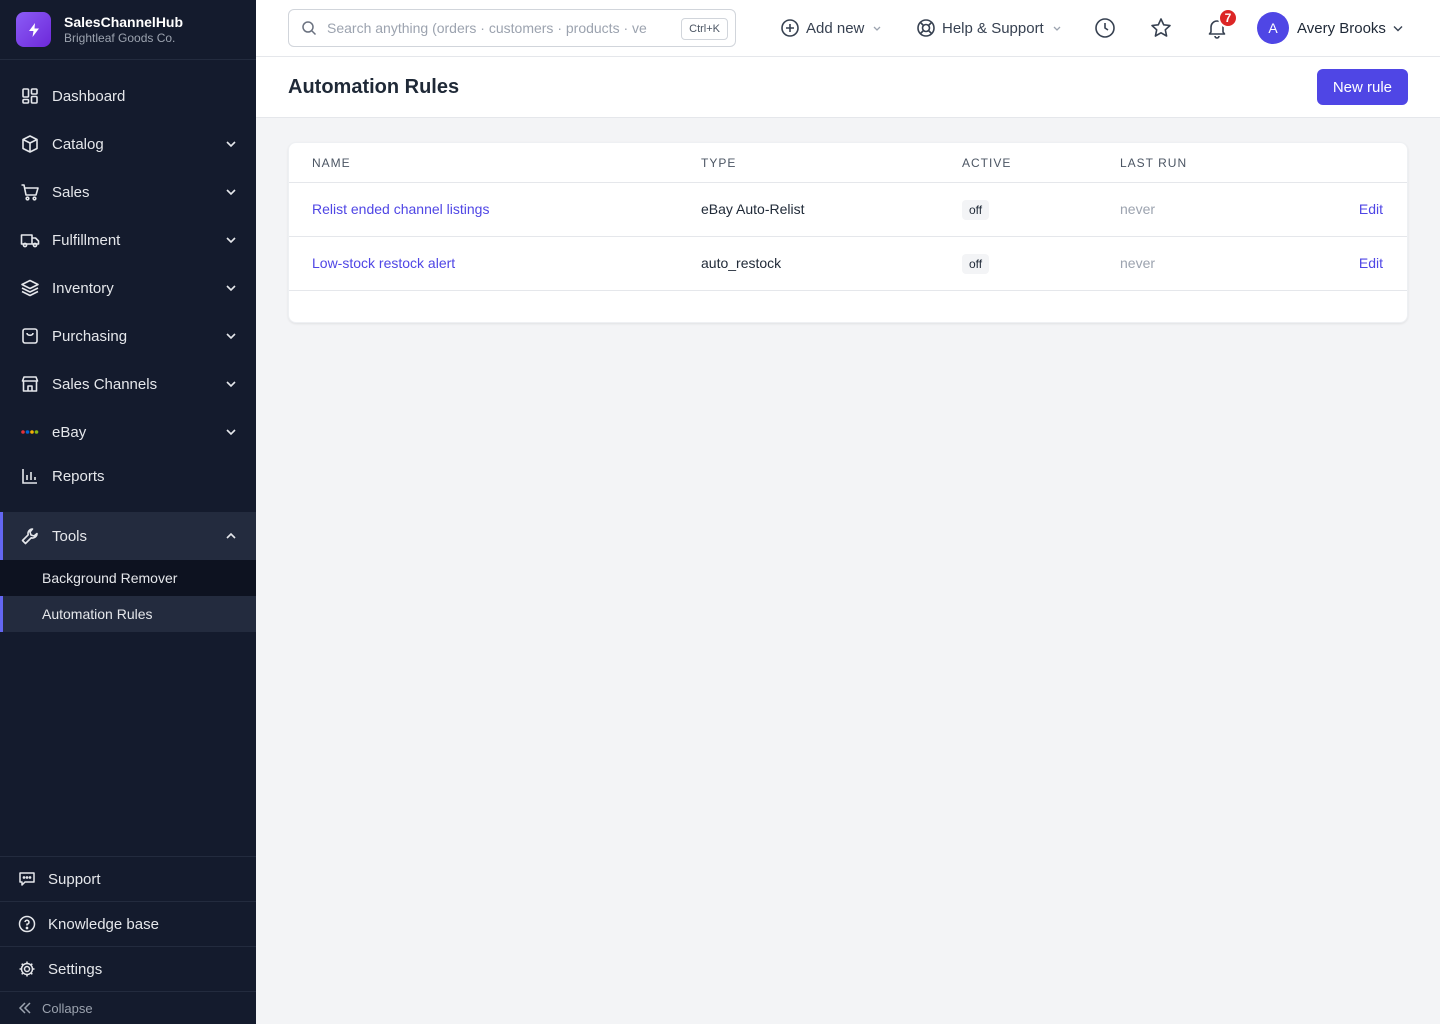 The image size is (1440, 1024). I want to click on sidebar-item-label: Fulfillment, so click(86, 240).